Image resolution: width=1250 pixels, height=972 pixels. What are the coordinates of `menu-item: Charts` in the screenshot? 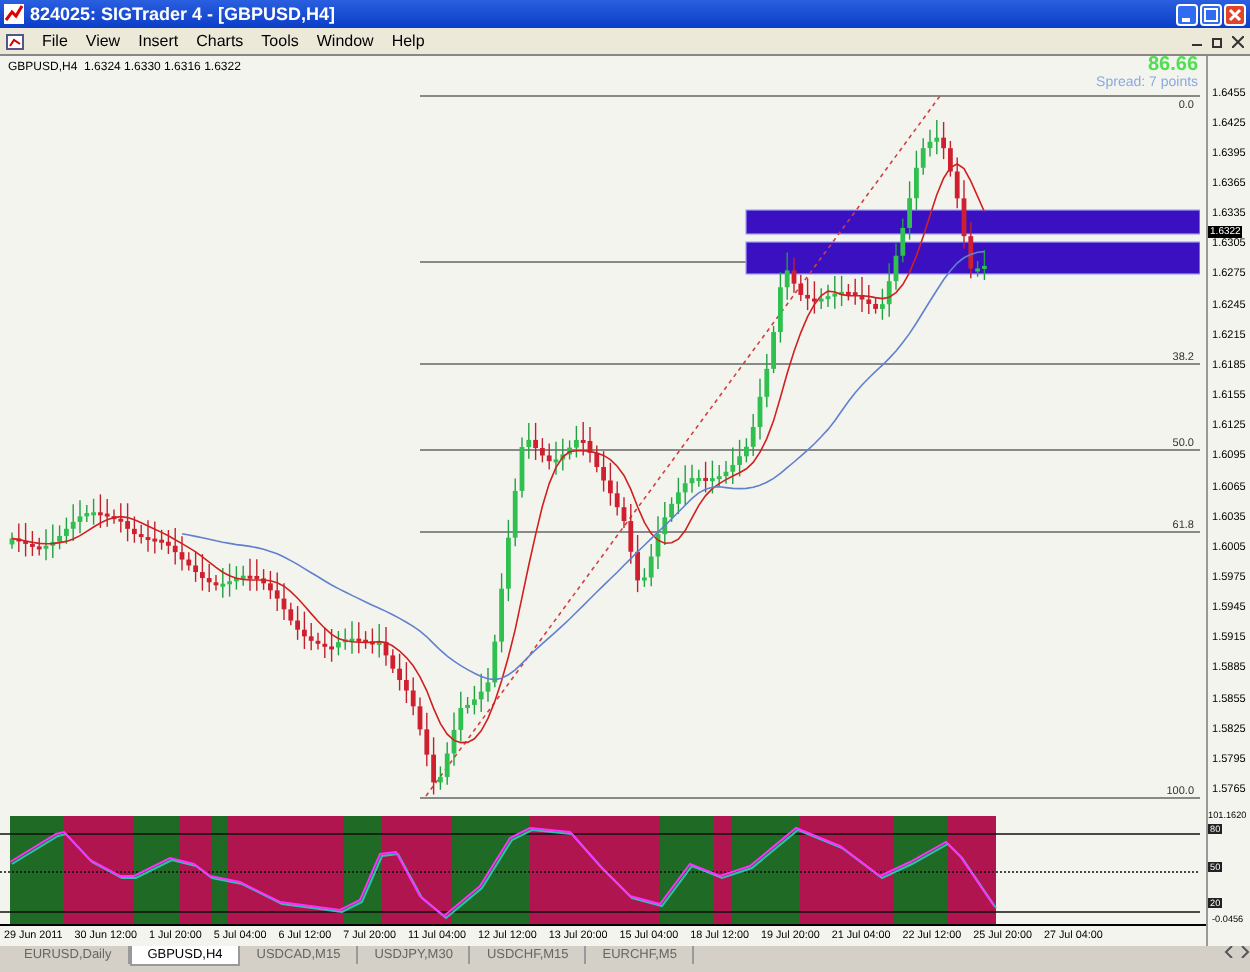 It's located at (220, 41).